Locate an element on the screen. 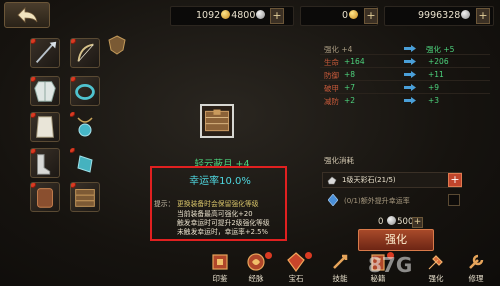  belt-slot is located at coordinates (85, 197).